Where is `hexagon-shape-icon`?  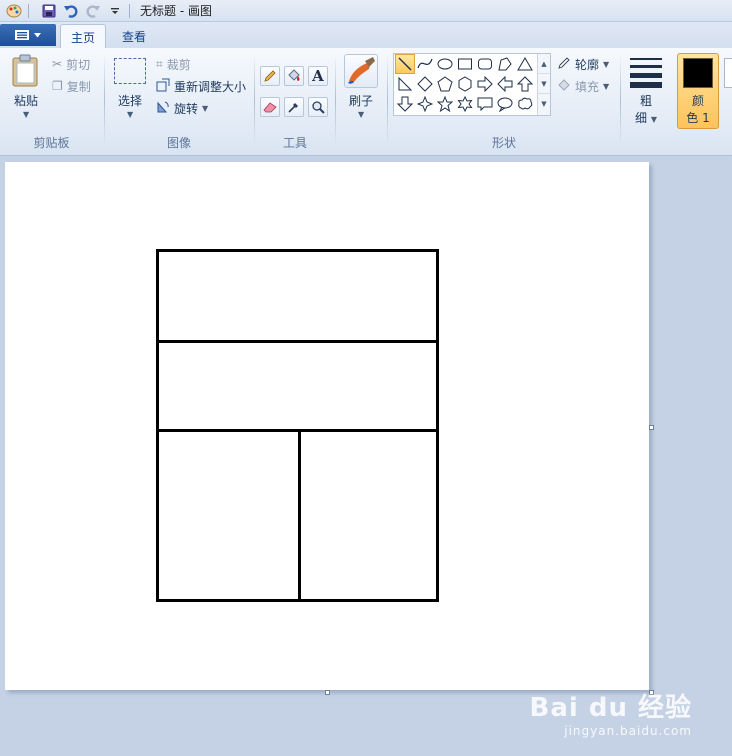 hexagon-shape-icon is located at coordinates (465, 84).